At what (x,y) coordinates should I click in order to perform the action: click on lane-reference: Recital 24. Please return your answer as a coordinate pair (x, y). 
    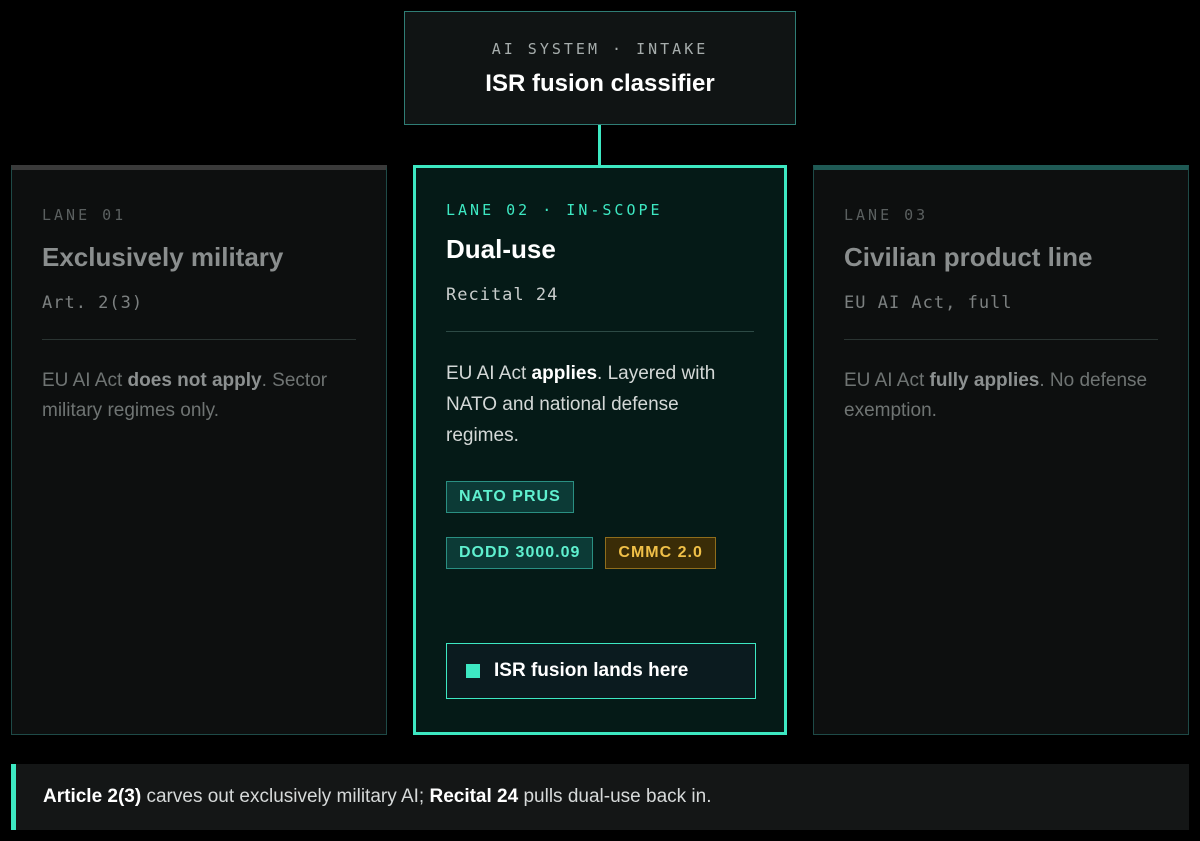
    Looking at the image, I should click on (502, 295).